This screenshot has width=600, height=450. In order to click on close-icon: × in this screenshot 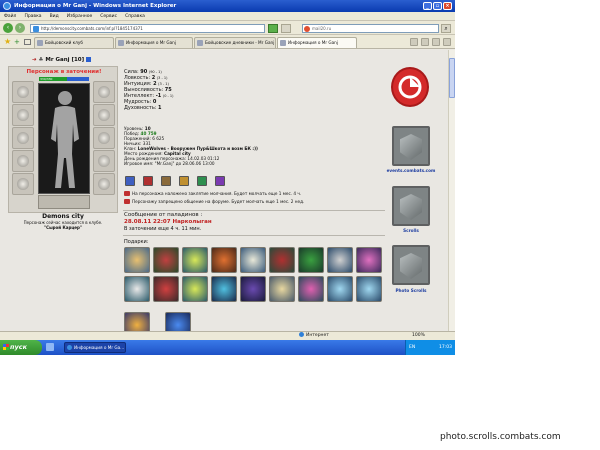, I will do `click(447, 6)`.